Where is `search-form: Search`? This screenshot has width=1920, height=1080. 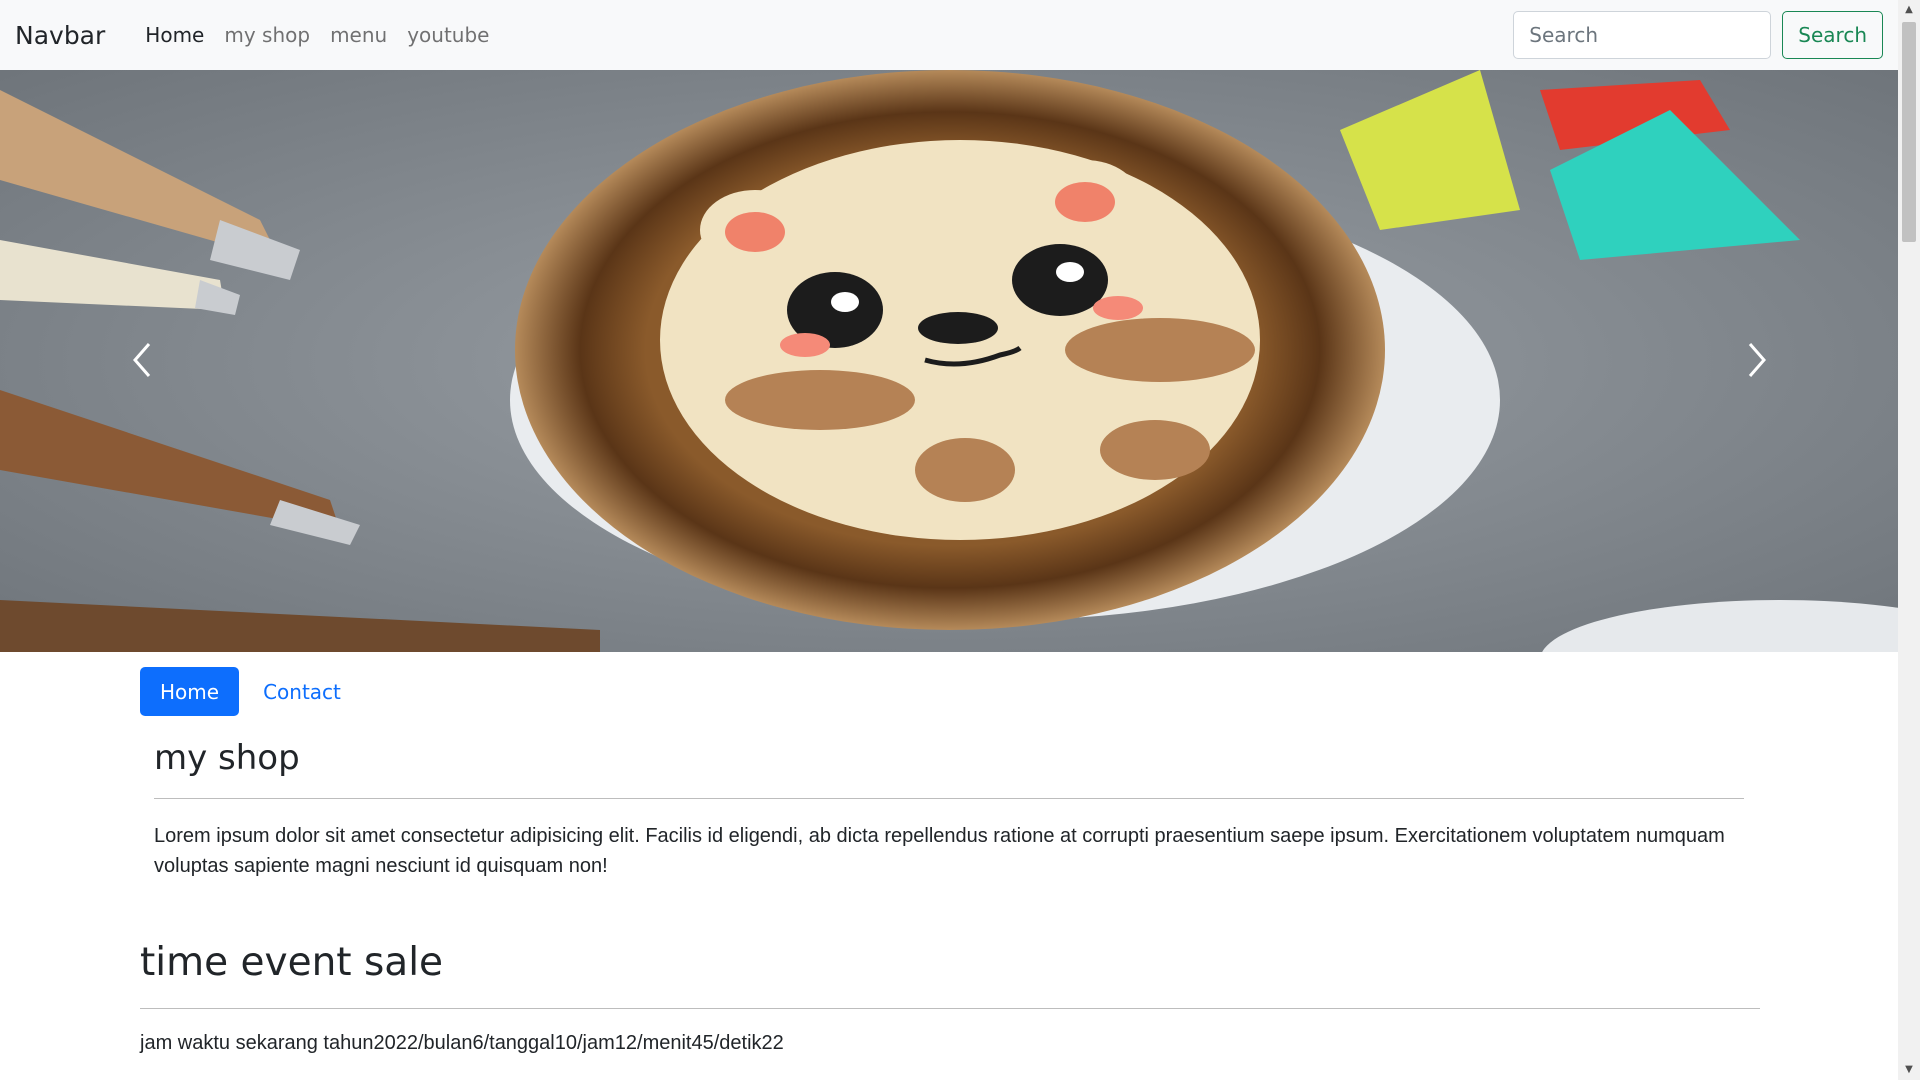 search-form: Search is located at coordinates (1698, 35).